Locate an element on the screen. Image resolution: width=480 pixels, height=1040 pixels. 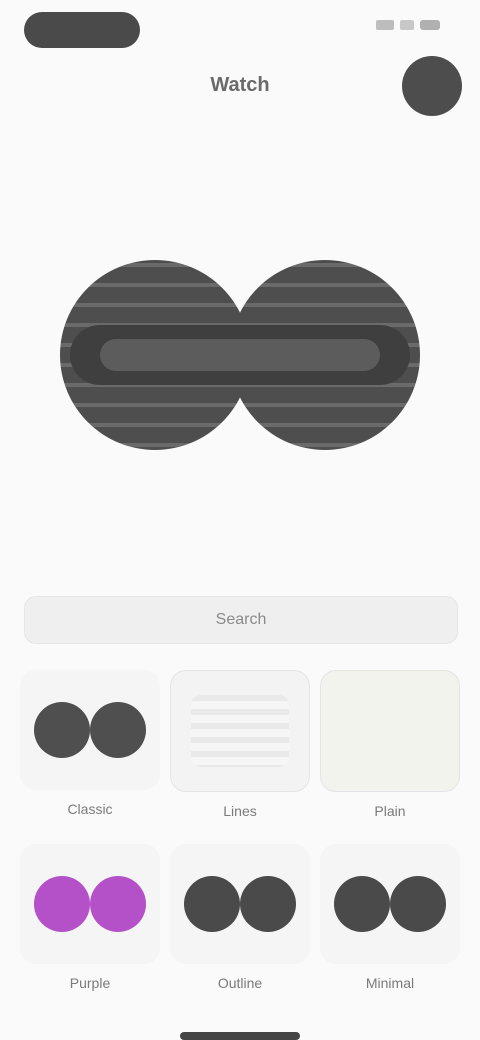
wifi-icon is located at coordinates (407, 25).